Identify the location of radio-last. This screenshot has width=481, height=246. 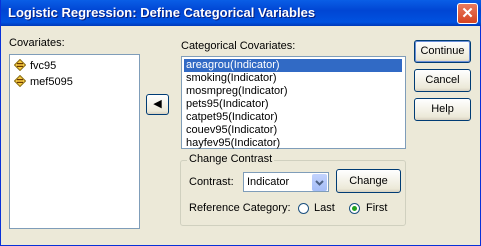
(303, 208).